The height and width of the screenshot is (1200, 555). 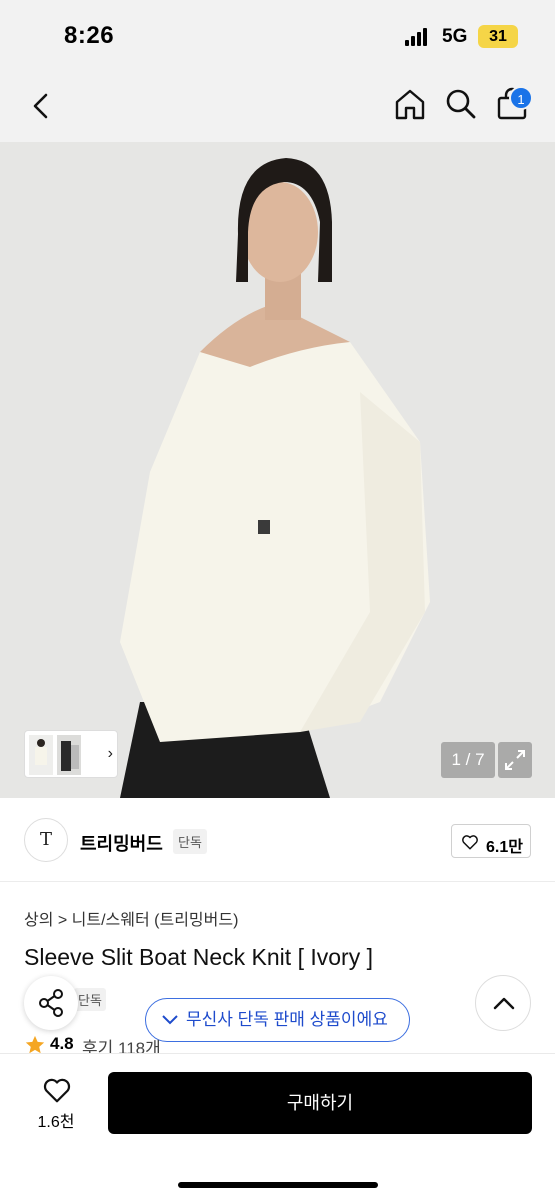 I want to click on toast-text: 무신사 단독 판매 상품이에요, so click(x=287, y=1019).